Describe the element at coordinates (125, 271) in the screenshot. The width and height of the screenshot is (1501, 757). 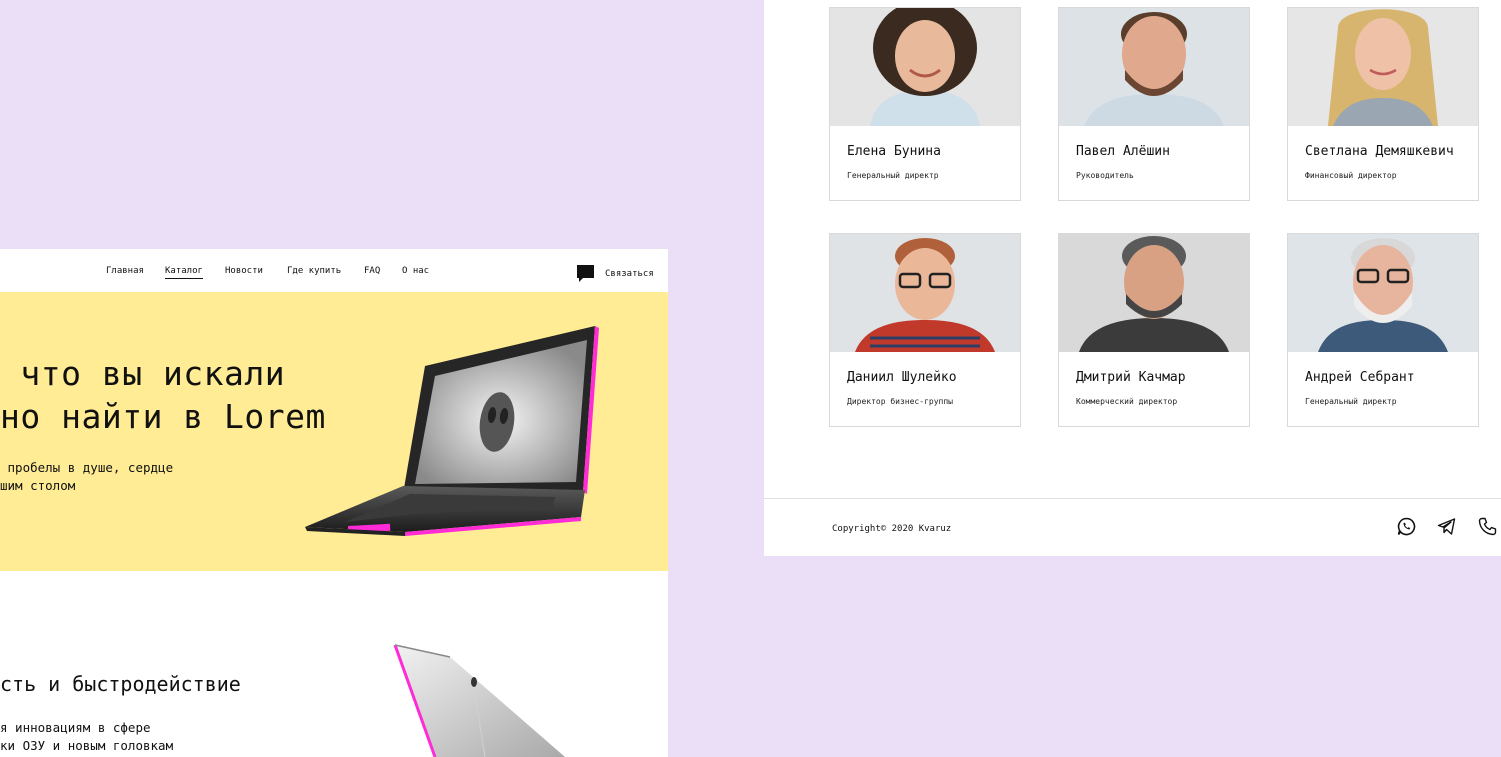
I see `nav-item-home: Главная` at that location.